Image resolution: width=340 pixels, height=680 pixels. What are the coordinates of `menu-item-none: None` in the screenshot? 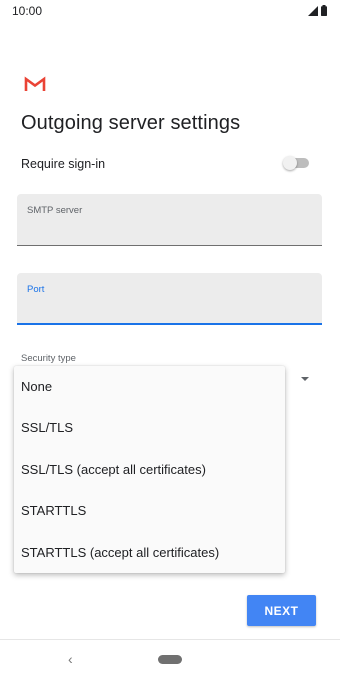 It's located at (149, 386).